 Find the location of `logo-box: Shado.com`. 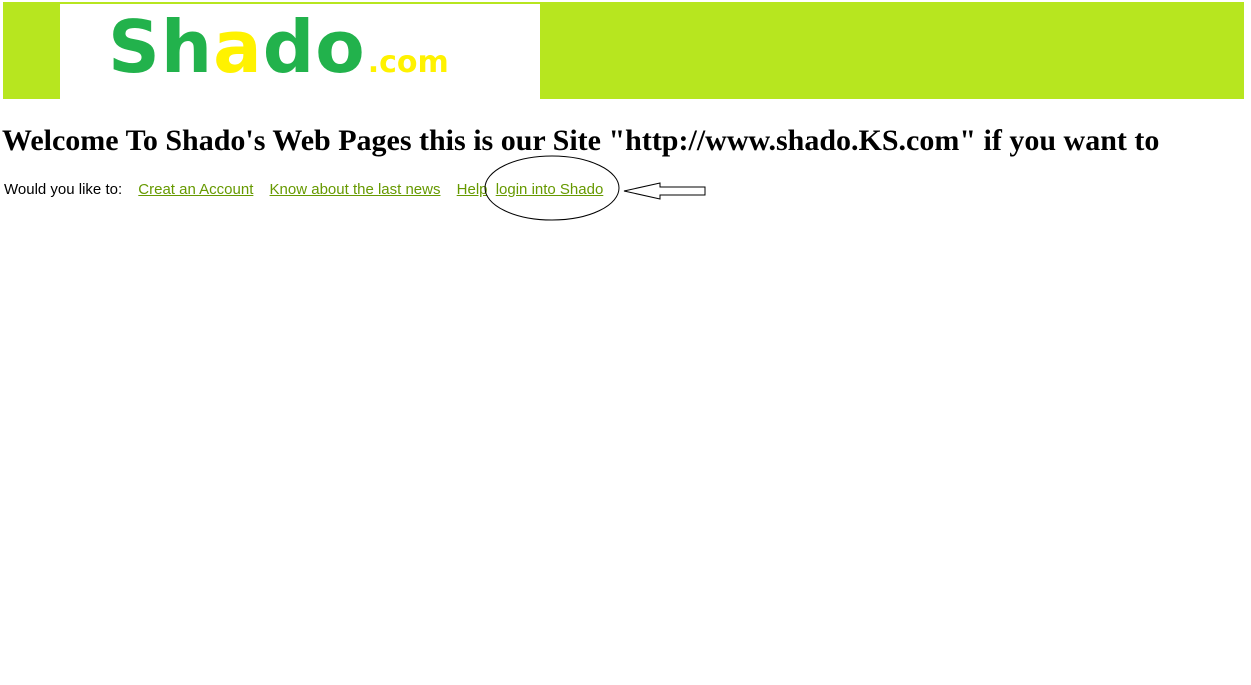

logo-box: Shado.com is located at coordinates (300, 52).